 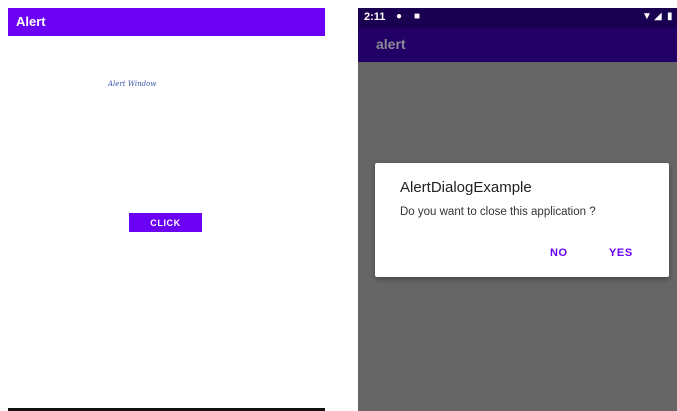 I want to click on right-app-bar: alert, so click(x=517, y=45).